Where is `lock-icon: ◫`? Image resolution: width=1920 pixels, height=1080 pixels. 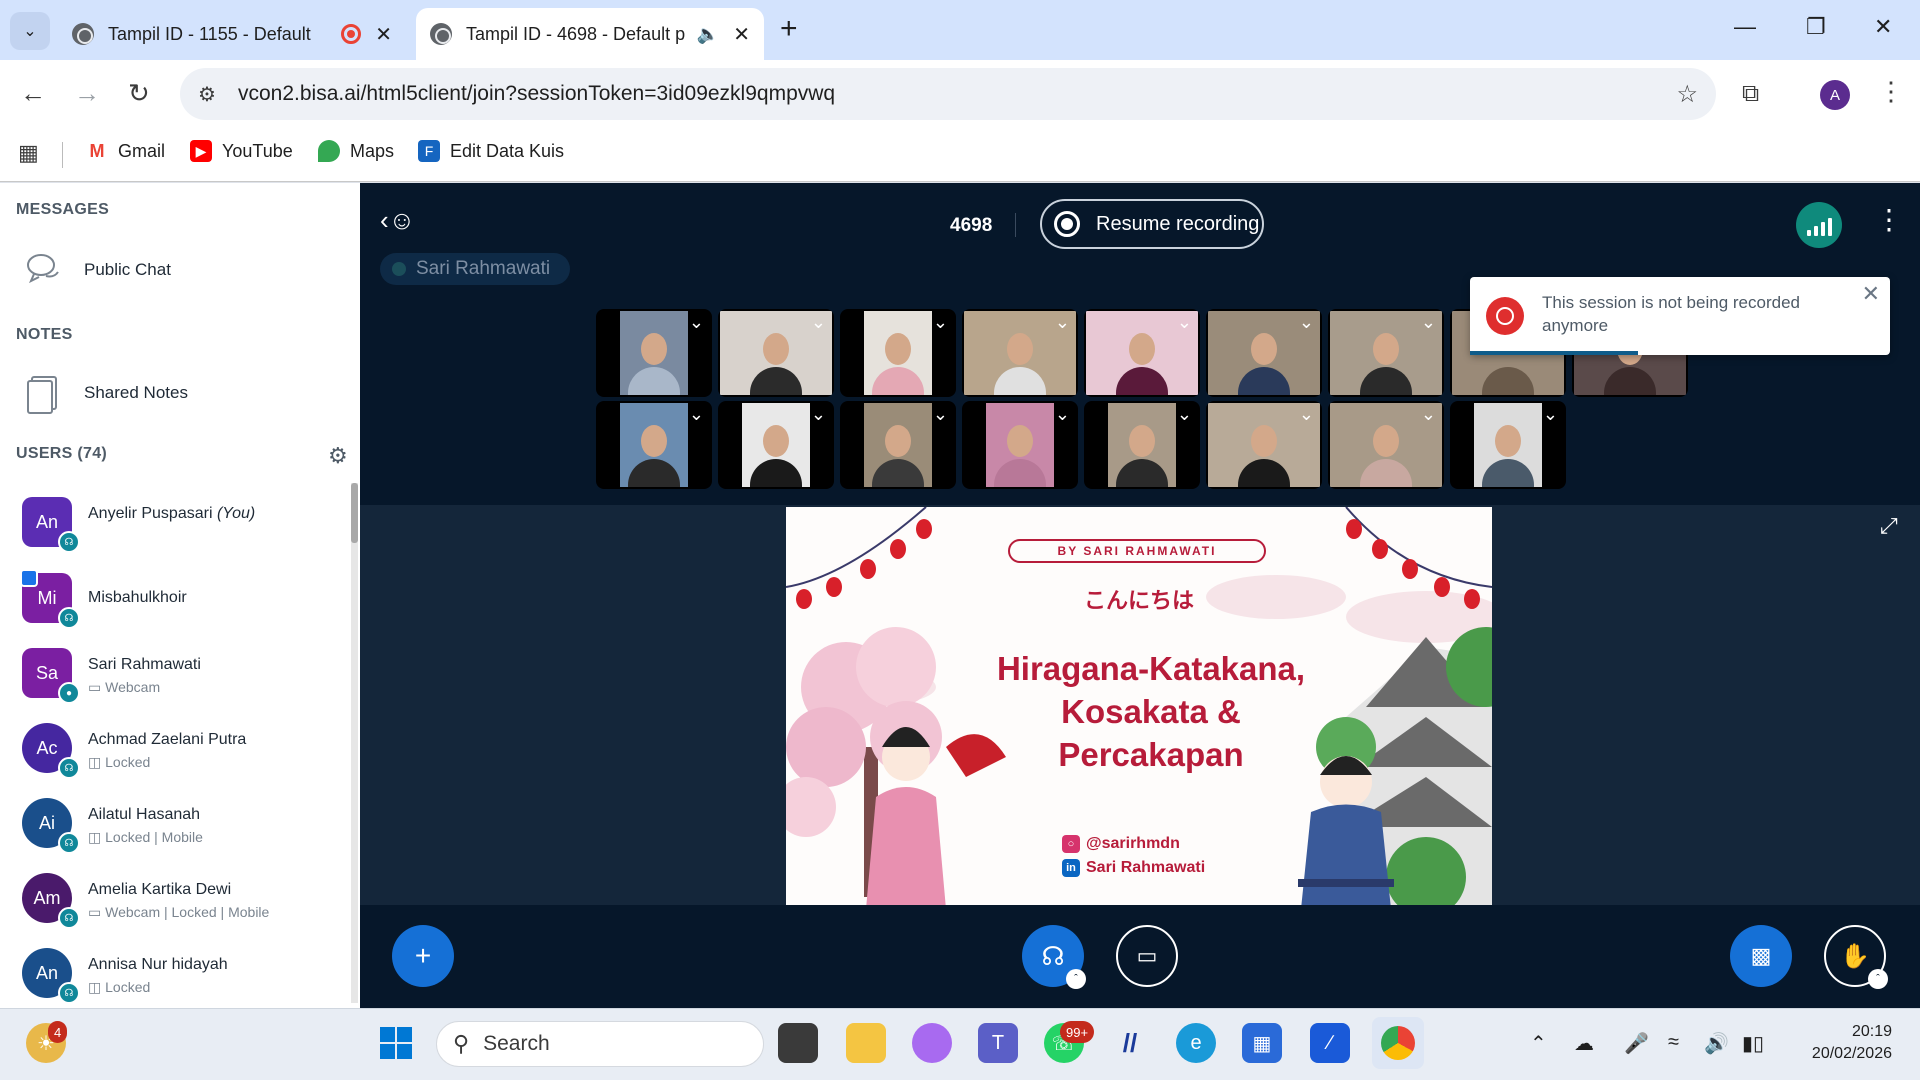
lock-icon: ◫ is located at coordinates (95, 837).